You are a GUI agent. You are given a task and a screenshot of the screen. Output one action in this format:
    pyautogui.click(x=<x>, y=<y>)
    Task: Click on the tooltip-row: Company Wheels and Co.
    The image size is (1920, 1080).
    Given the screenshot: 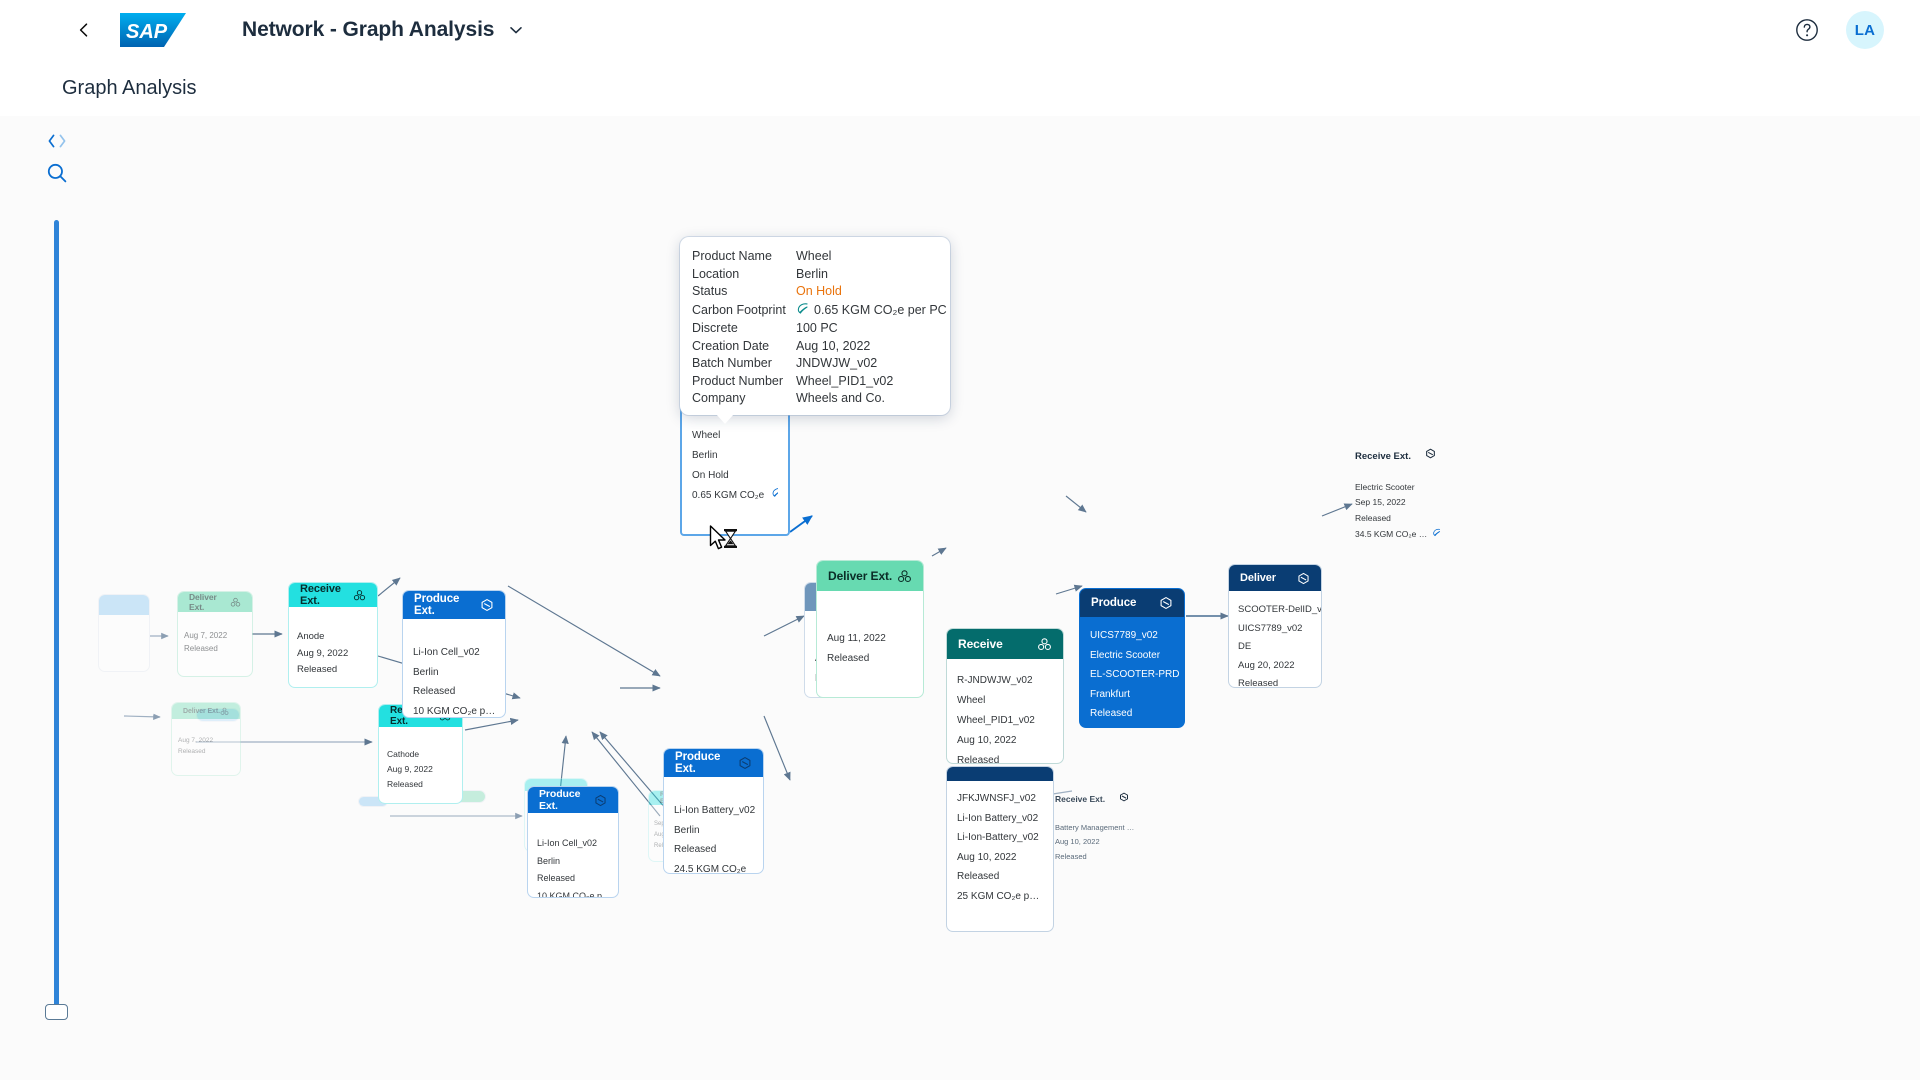 What is the action you would take?
    pyautogui.click(x=814, y=398)
    